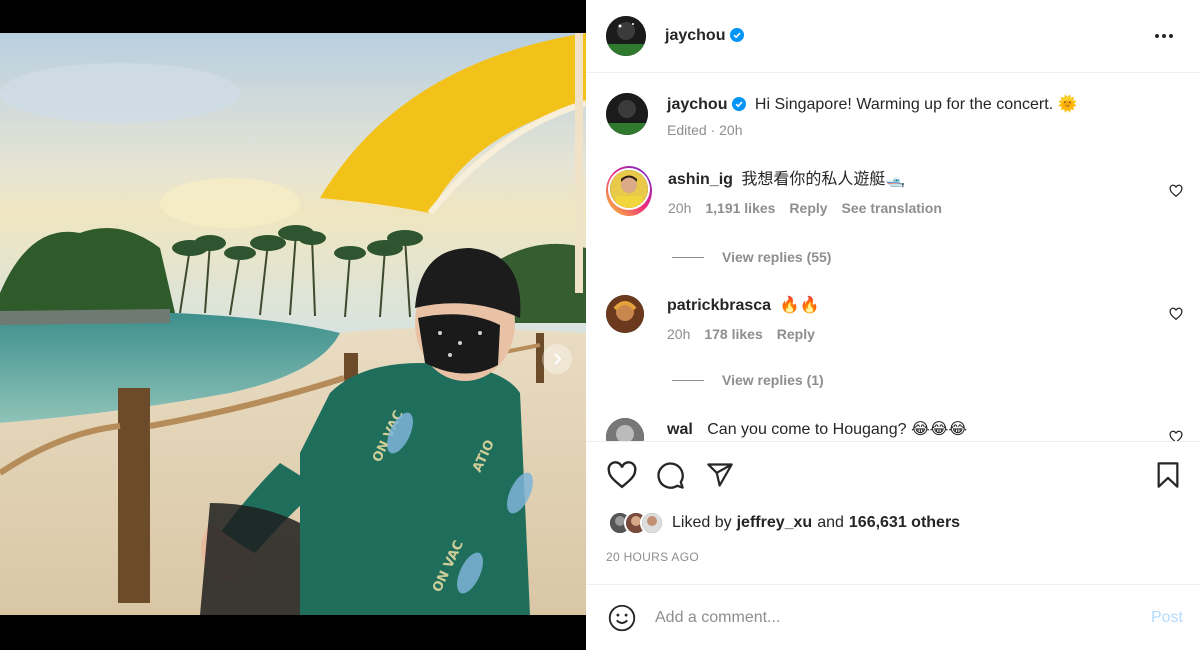  Describe the element at coordinates (697, 104) in the screenshot. I see `caption-username: jaychou` at that location.